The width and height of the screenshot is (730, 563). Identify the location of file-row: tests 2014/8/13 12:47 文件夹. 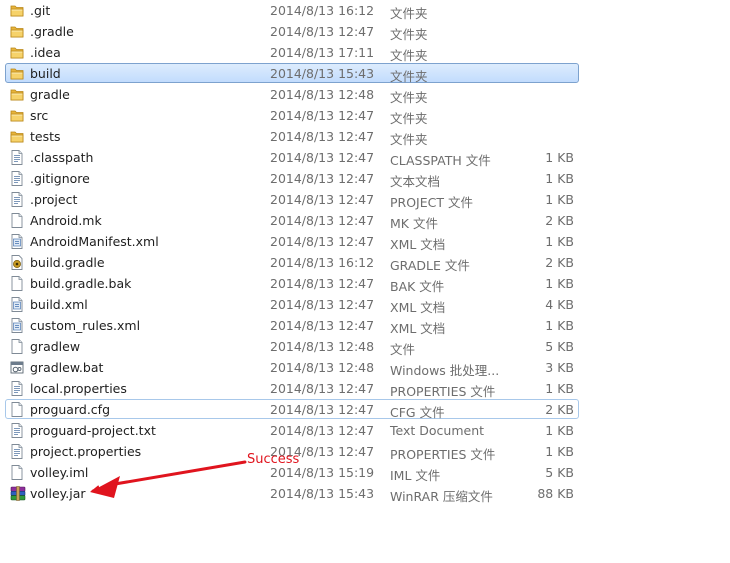
(292, 136).